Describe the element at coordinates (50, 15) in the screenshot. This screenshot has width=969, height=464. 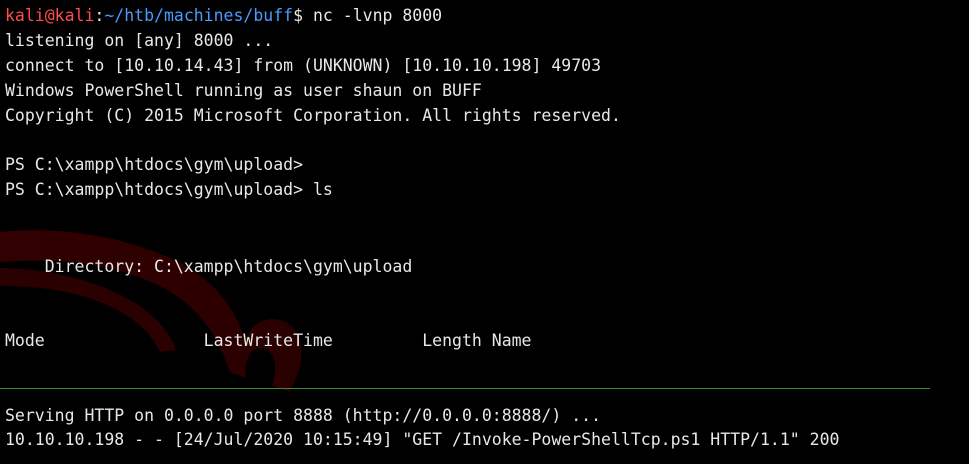
I see `prompt-user-host: kali@kali` at that location.